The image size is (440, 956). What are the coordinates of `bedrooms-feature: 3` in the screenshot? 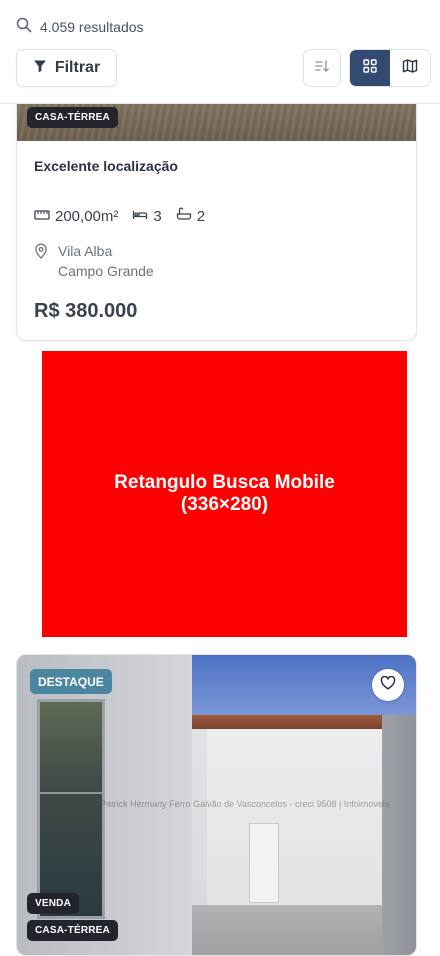 It's located at (147, 216).